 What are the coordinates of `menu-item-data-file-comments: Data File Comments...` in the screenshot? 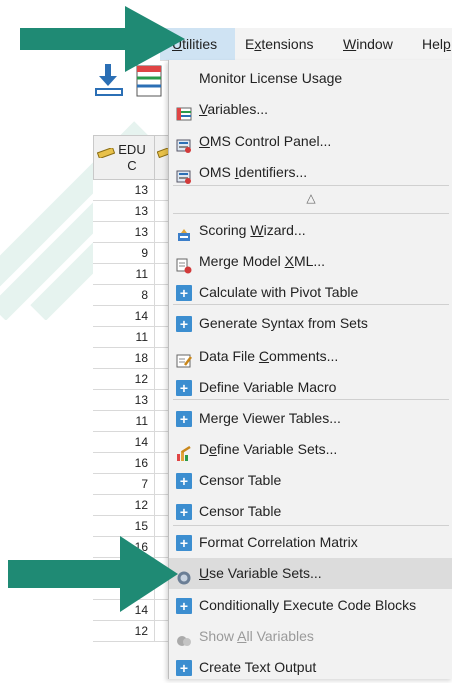 It's located at (310, 356).